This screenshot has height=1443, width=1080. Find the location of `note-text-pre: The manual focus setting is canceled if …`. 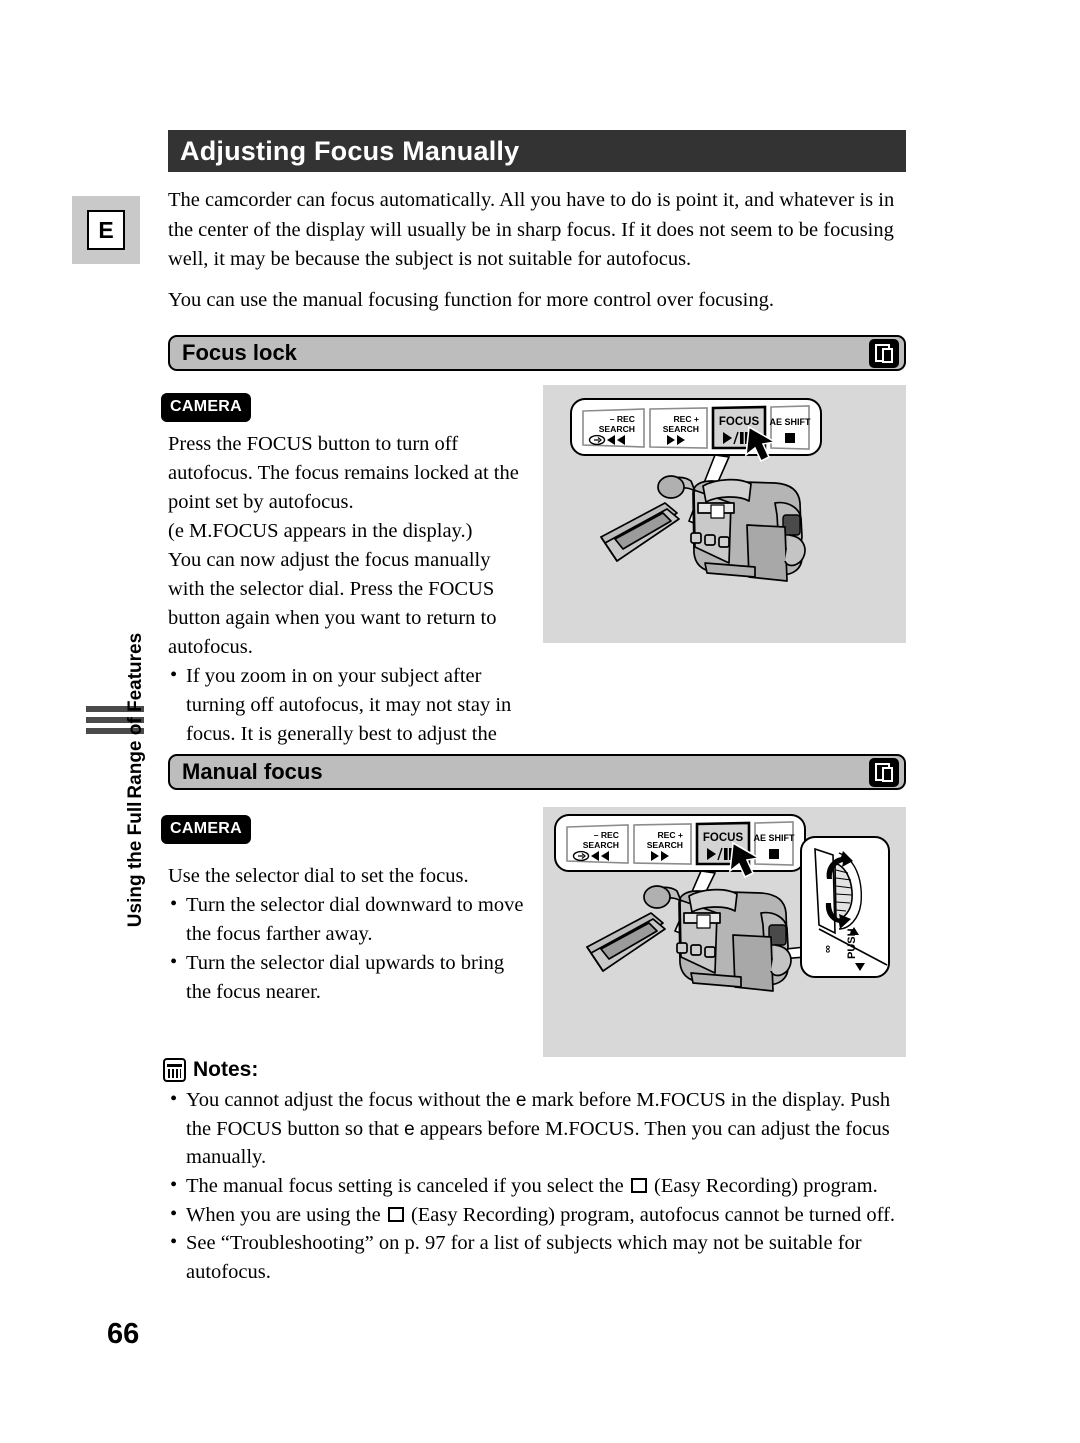

note-text-pre: The manual focus setting is canceled if … is located at coordinates (407, 1186).